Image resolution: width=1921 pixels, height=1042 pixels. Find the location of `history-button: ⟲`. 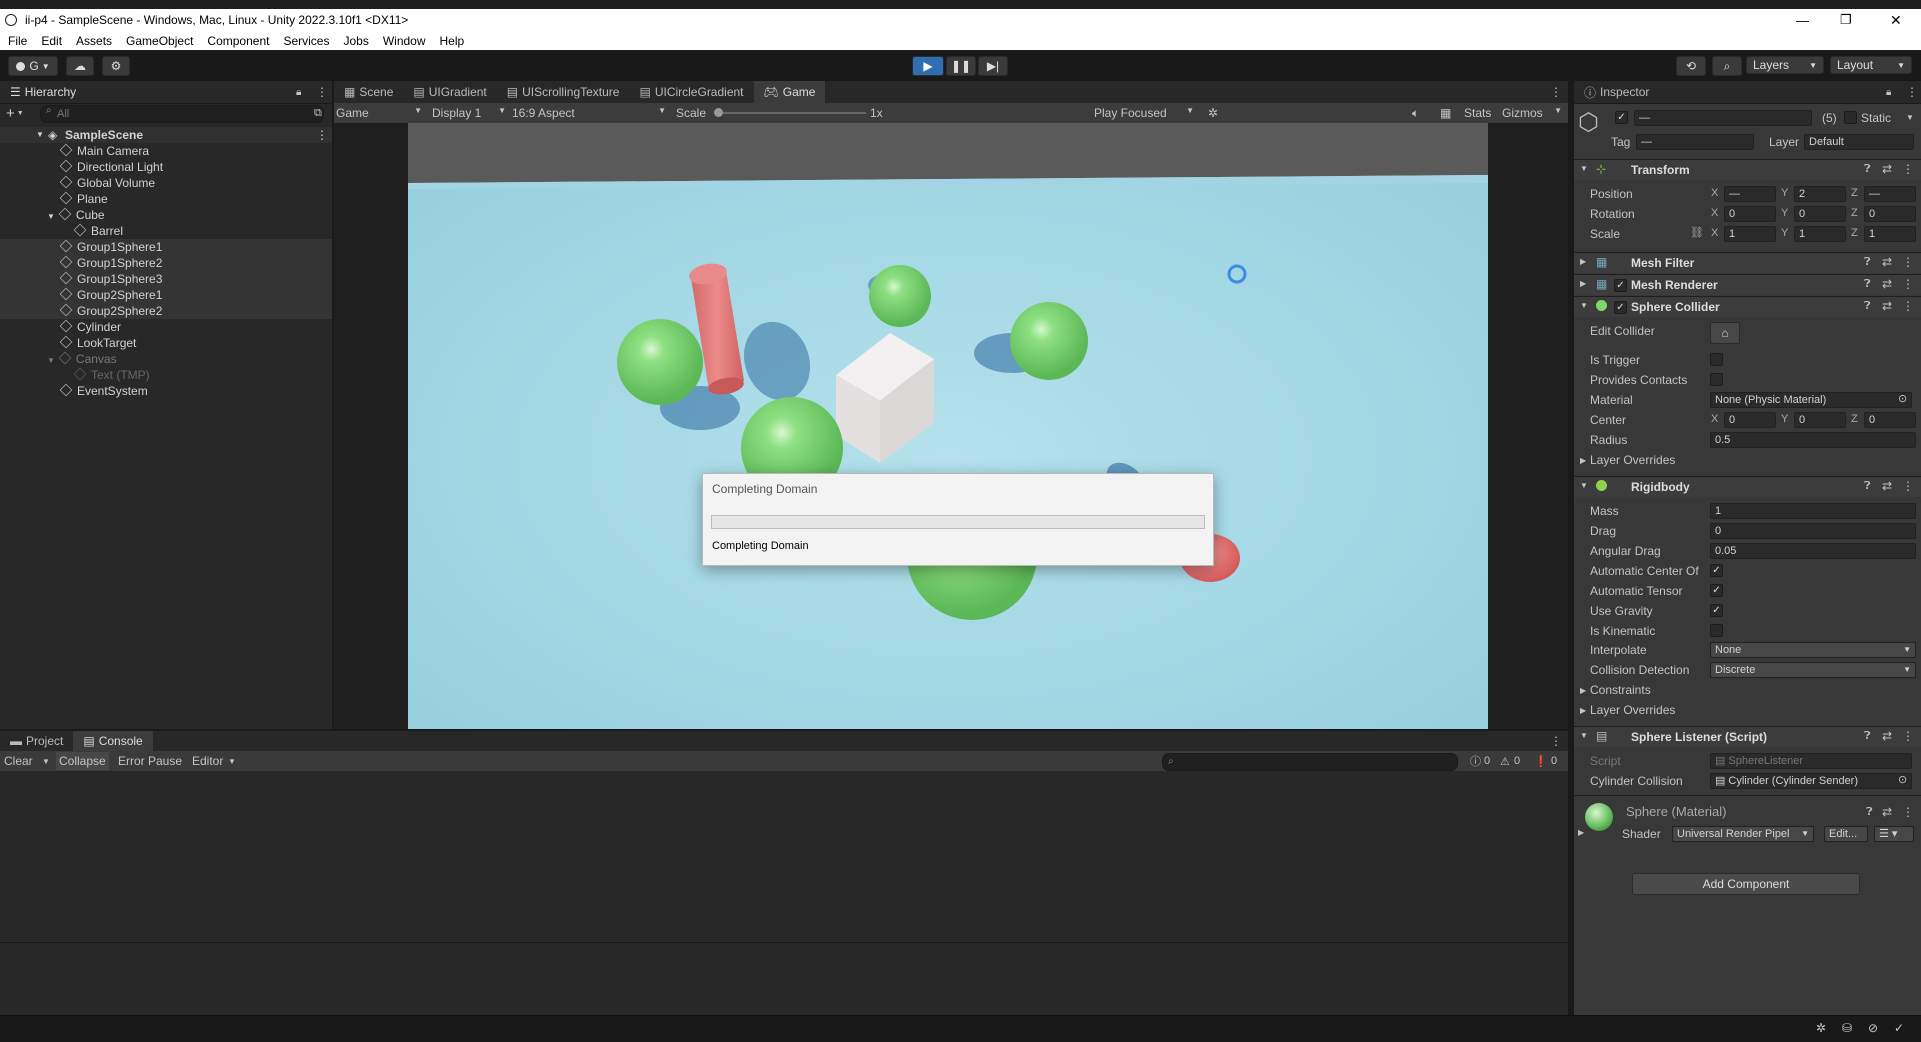

history-button: ⟲ is located at coordinates (1691, 66).